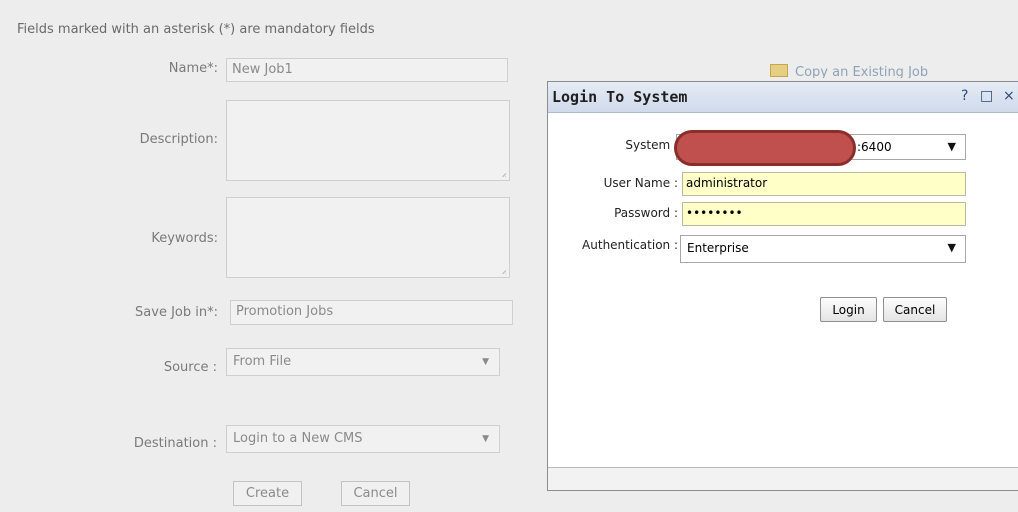  I want to click on save-job-label: Save Job in*:, so click(176, 312).